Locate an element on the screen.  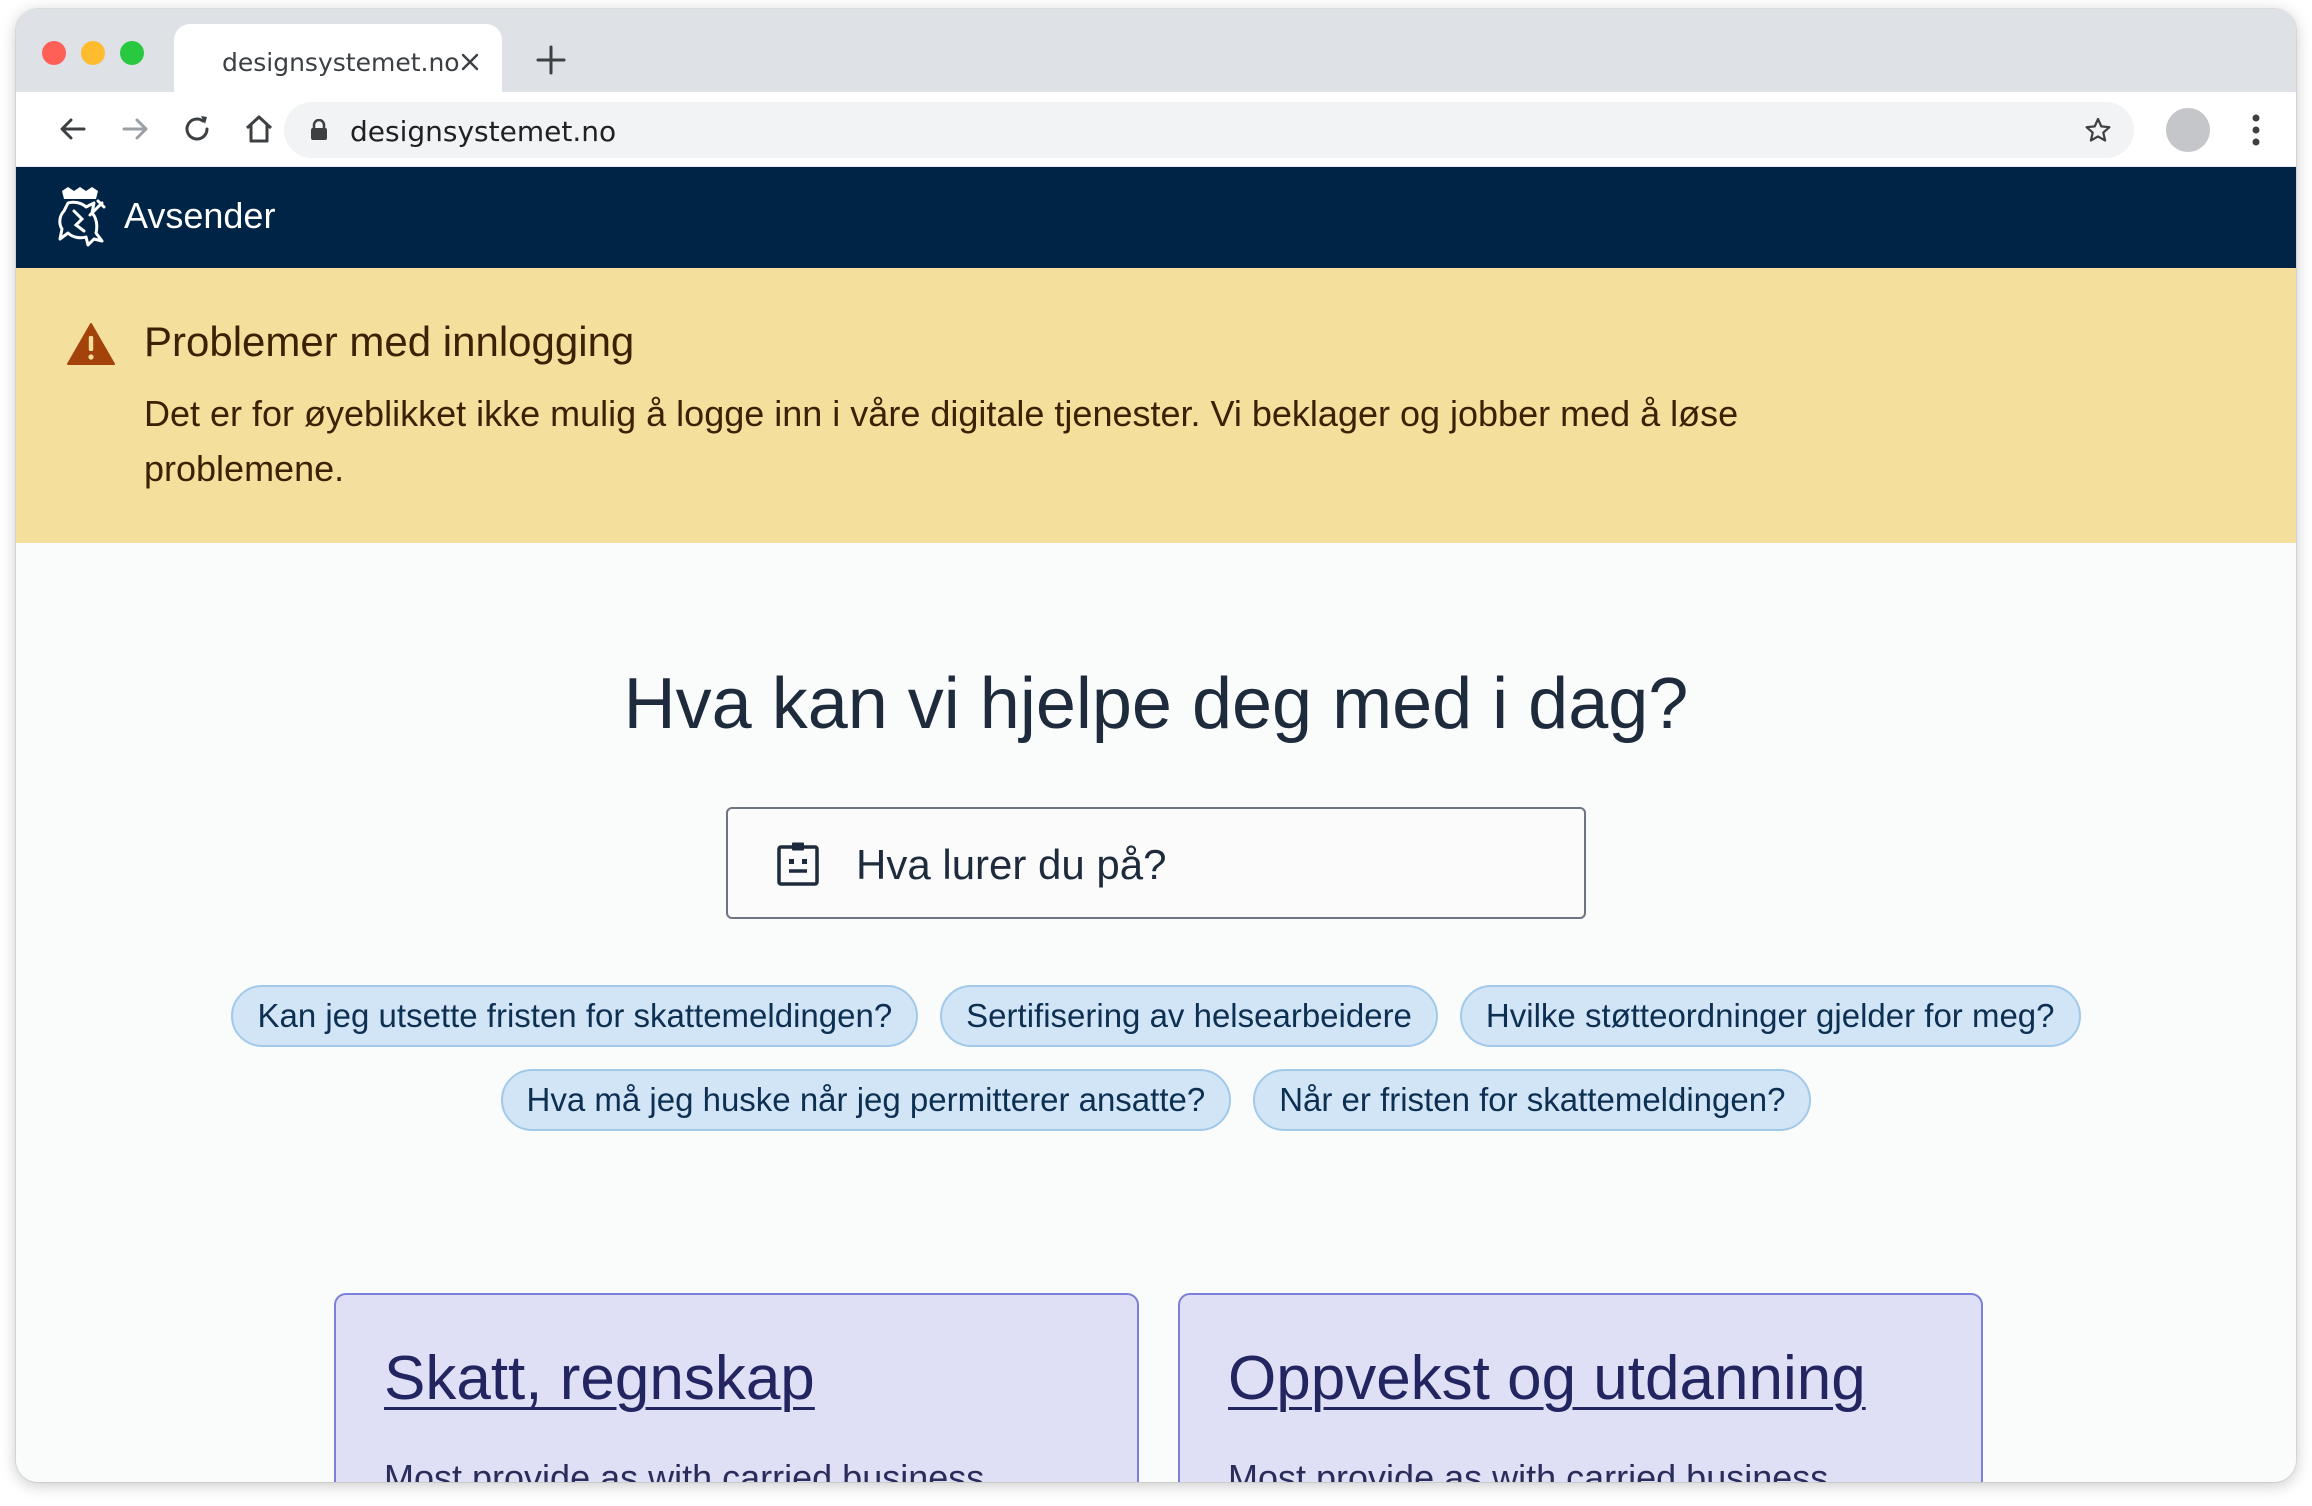
page-title: Hva kan vi hjelpe deg med i dag? is located at coordinates (1156, 704).